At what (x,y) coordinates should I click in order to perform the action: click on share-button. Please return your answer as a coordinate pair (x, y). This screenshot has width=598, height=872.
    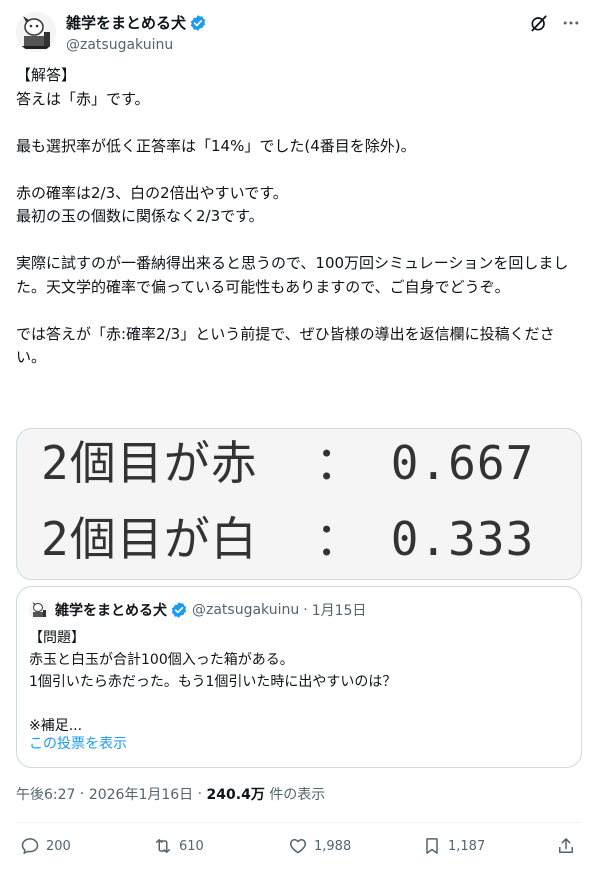
    Looking at the image, I should click on (569, 846).